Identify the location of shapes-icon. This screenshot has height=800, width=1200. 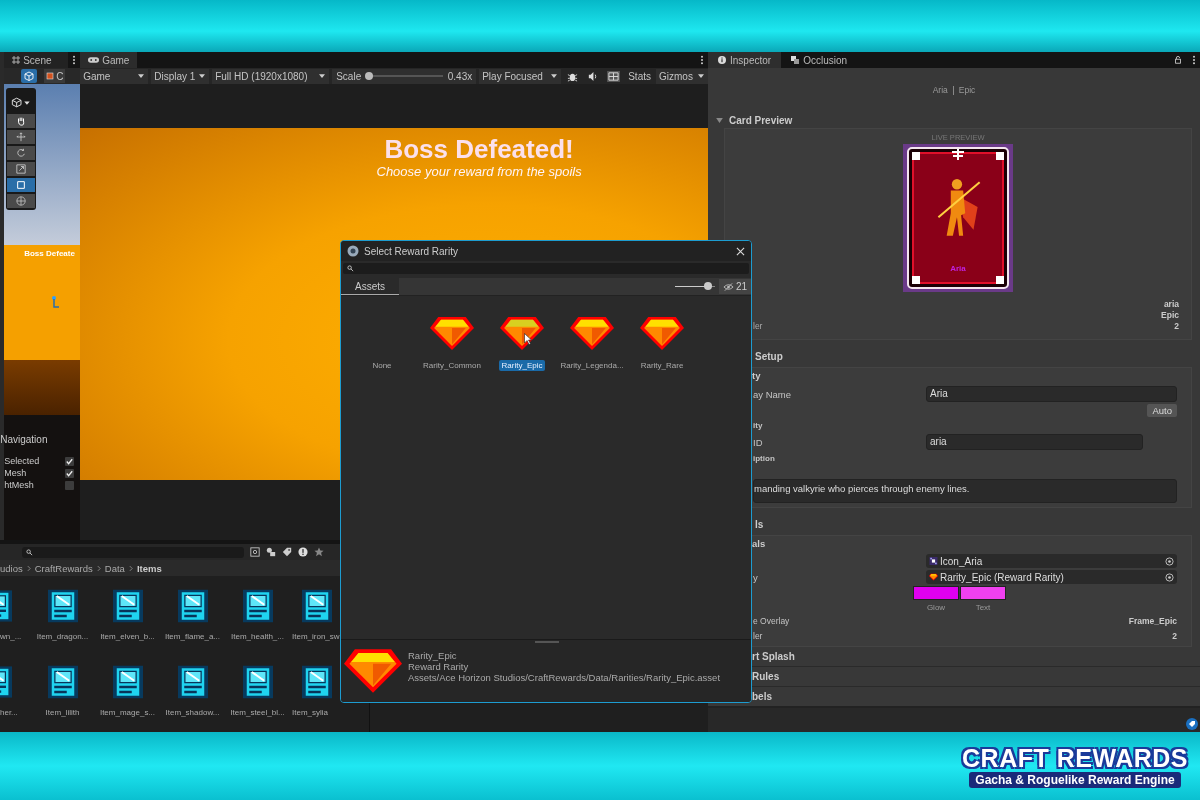
(271, 552).